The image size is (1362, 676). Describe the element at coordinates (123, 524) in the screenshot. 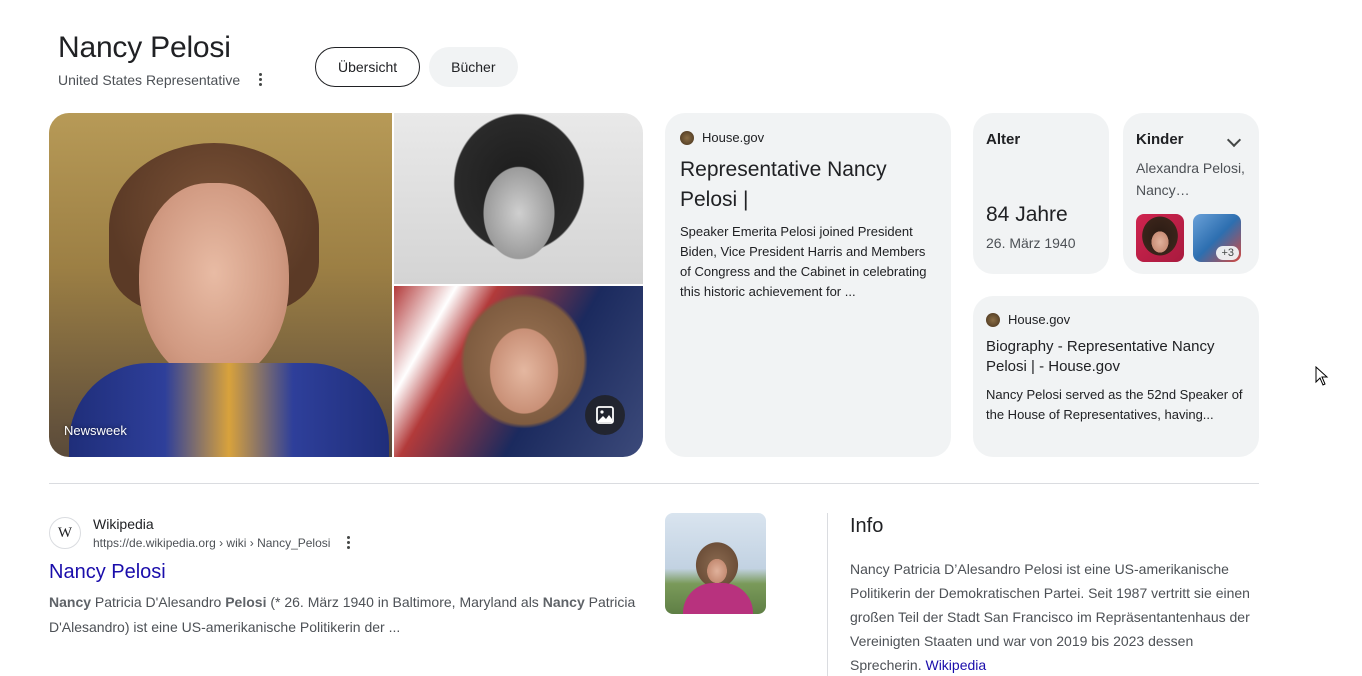

I see `site-name: Wikipedia` at that location.